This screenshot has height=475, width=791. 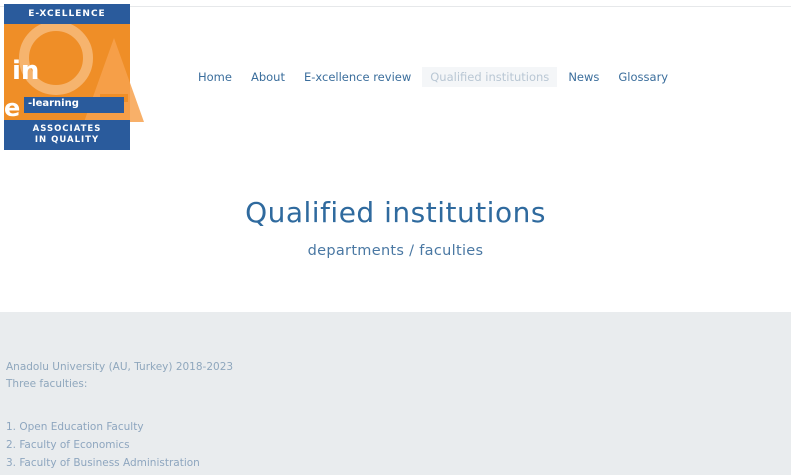 What do you see at coordinates (215, 77) in the screenshot?
I see `nav-home: Home` at bounding box center [215, 77].